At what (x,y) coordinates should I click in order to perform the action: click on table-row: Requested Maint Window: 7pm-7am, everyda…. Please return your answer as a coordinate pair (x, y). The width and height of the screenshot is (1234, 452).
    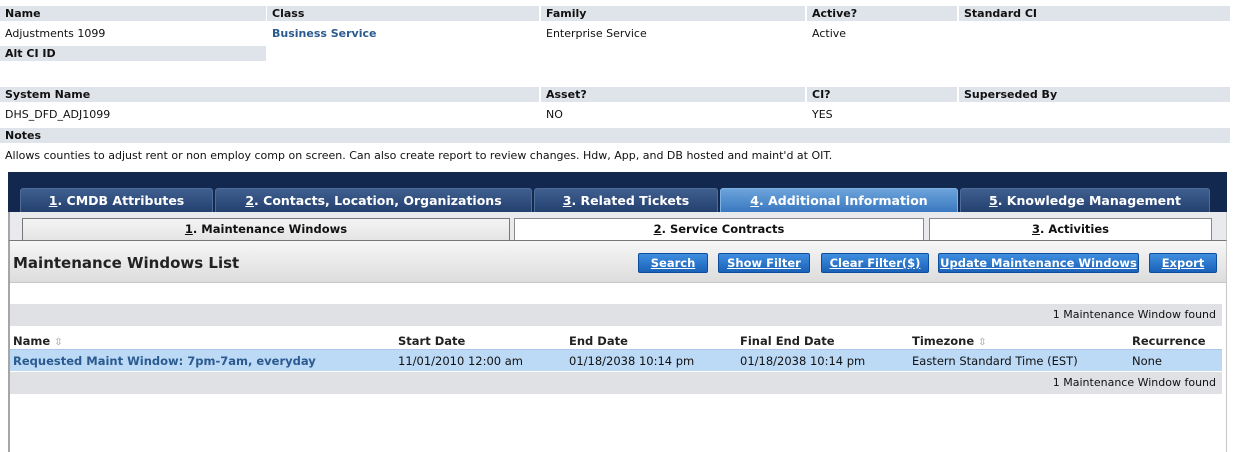
    Looking at the image, I should click on (616, 360).